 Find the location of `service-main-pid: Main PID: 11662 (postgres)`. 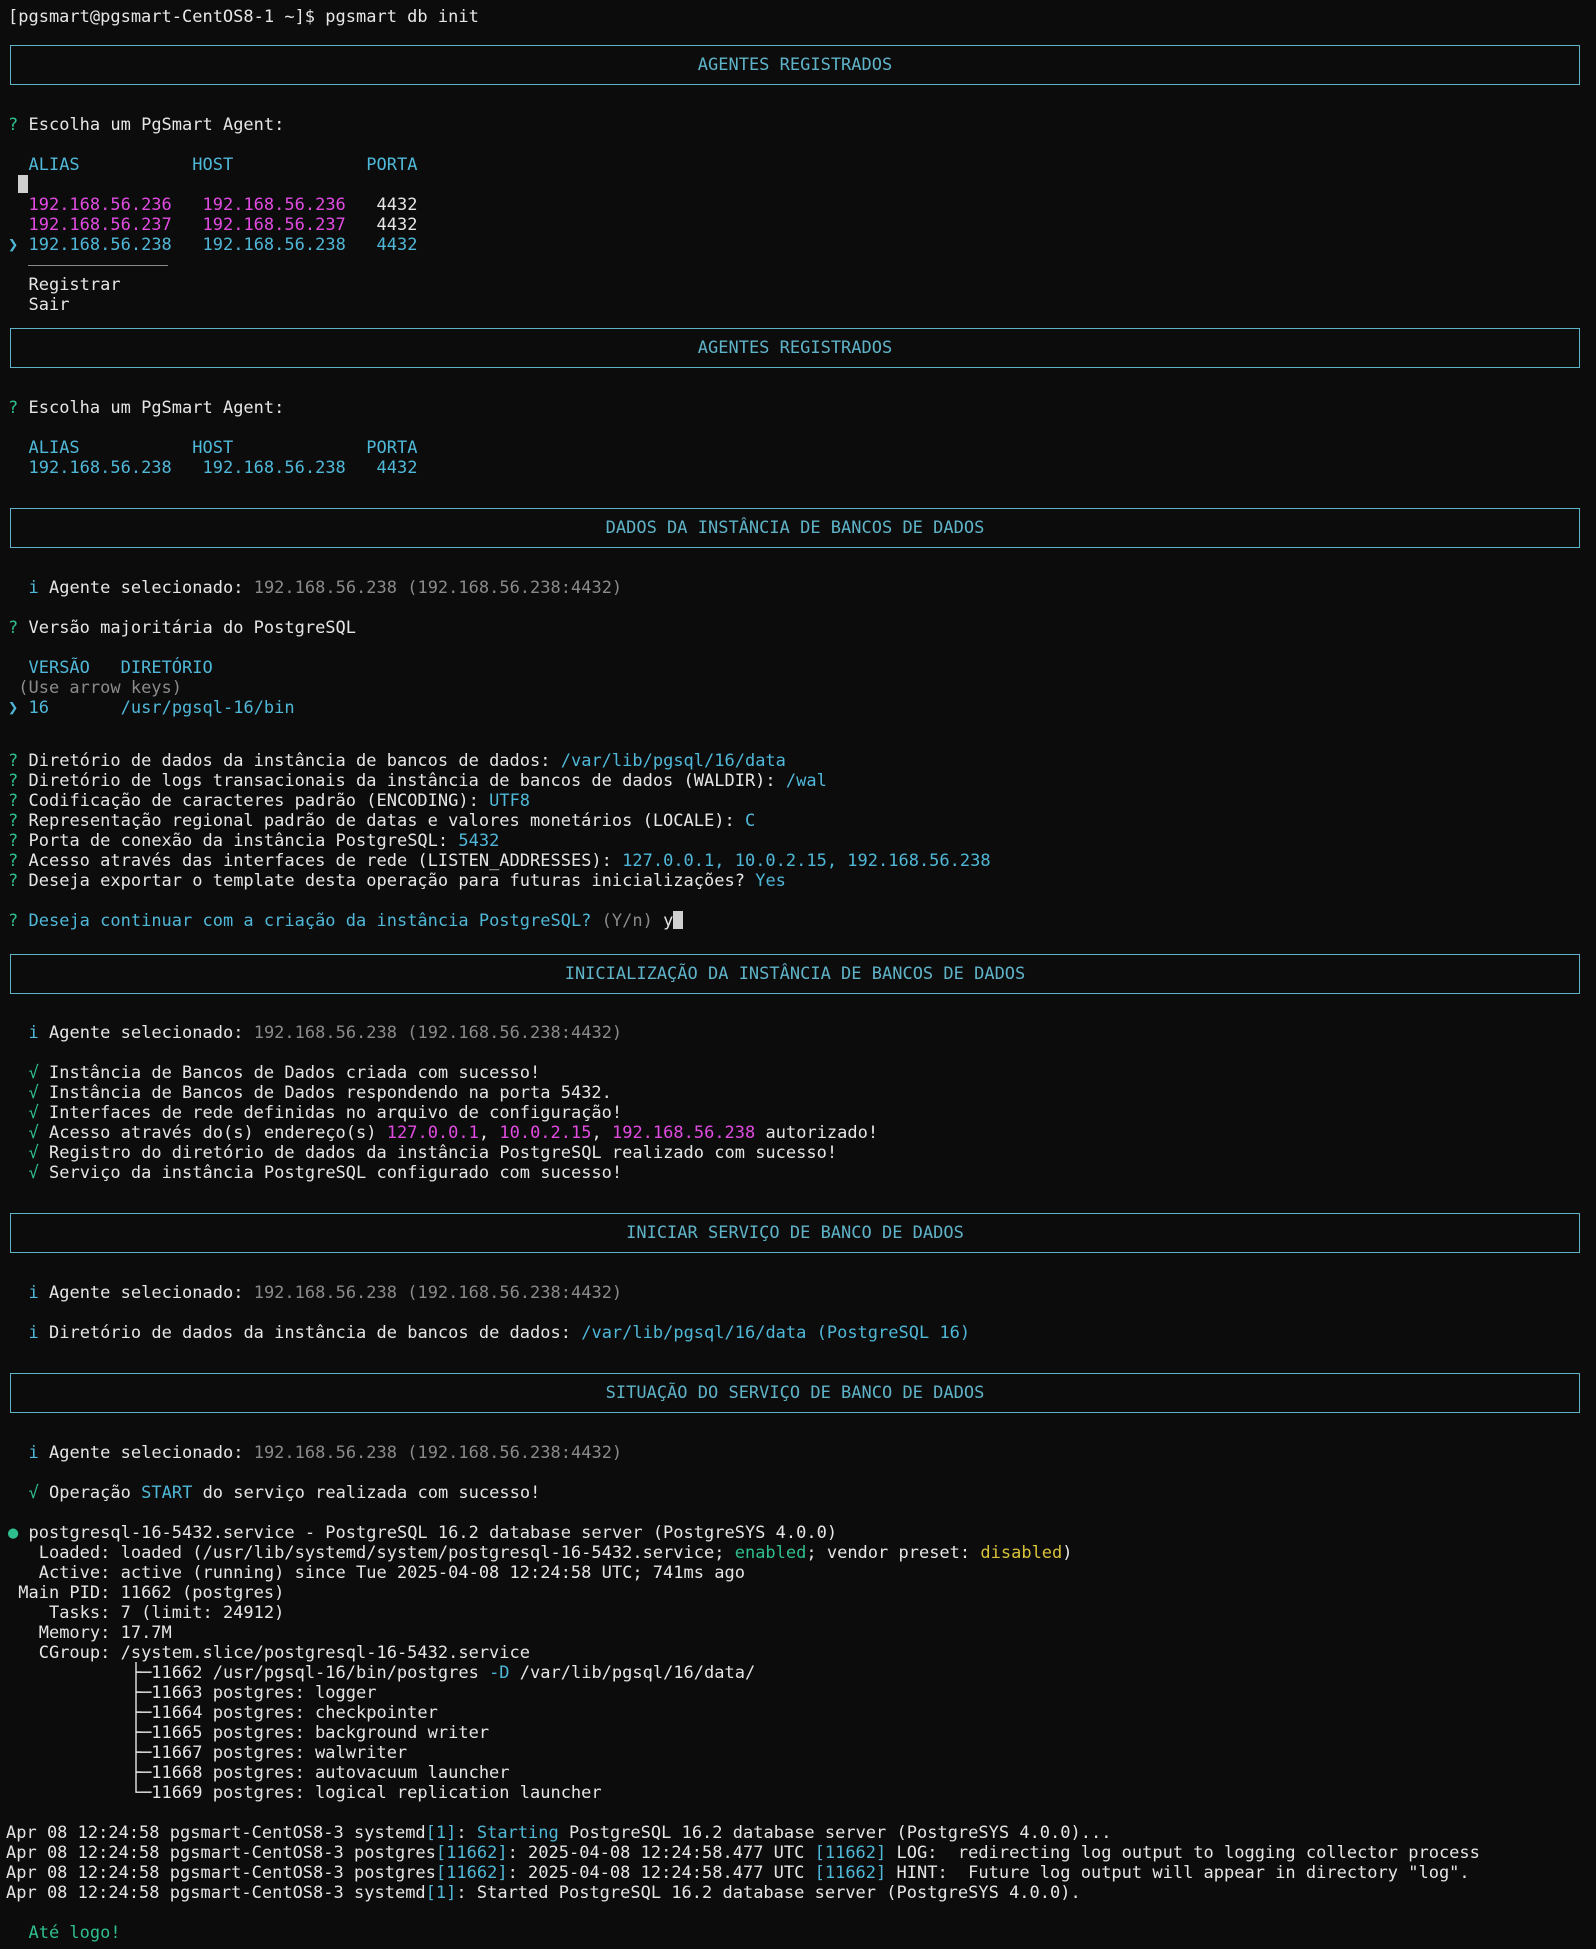

service-main-pid: Main PID: 11662 (postgres) is located at coordinates (151, 1593).